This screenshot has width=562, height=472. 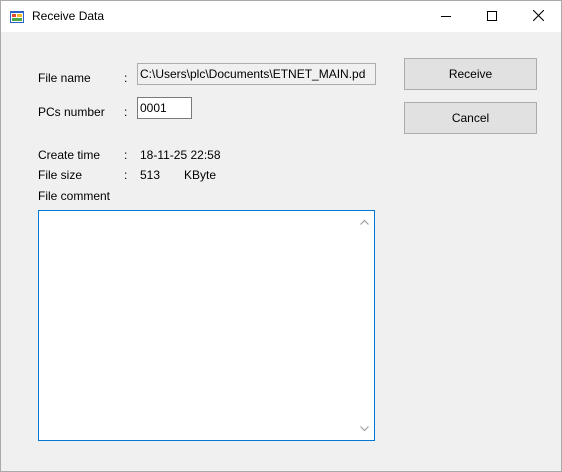 I want to click on file-name-field, so click(x=256, y=74).